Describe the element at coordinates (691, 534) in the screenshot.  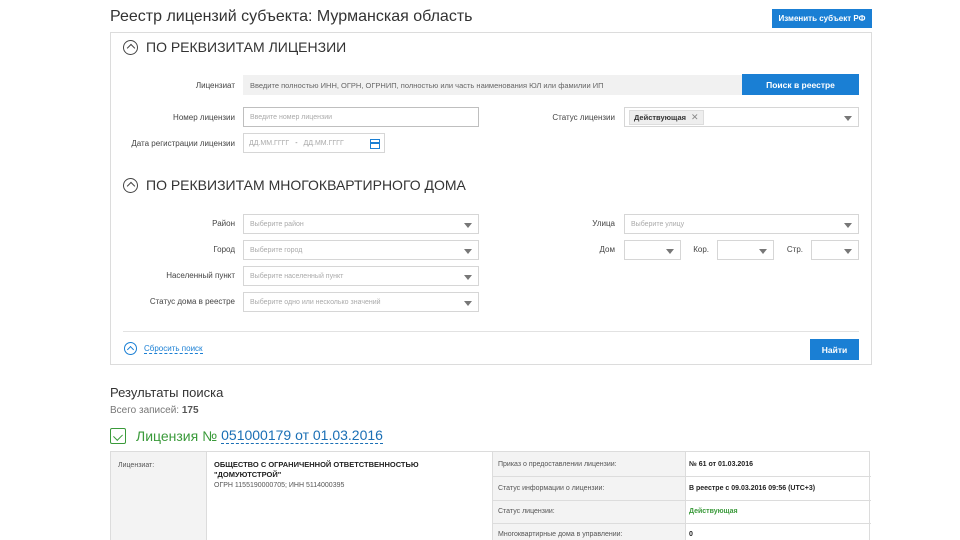
I see `houses-value: 0` at that location.